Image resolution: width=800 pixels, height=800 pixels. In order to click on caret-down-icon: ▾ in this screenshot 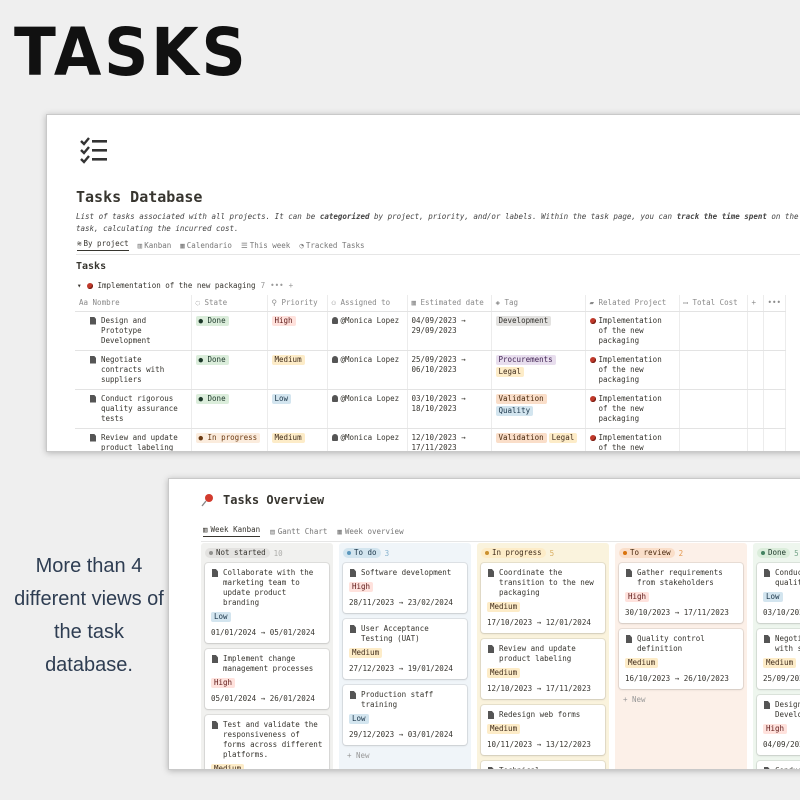, I will do `click(79, 285)`.